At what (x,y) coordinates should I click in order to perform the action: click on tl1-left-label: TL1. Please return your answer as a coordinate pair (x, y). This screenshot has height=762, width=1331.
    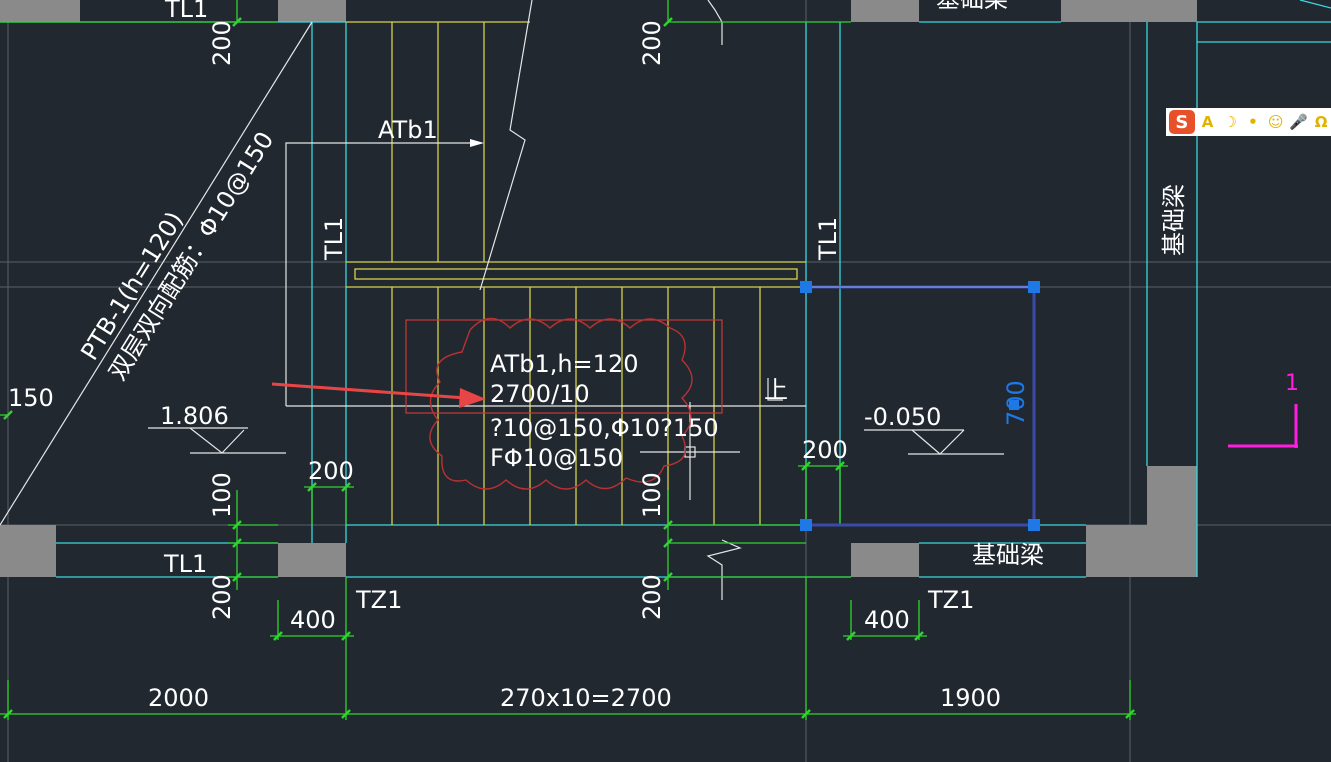
    Looking at the image, I should click on (334, 239).